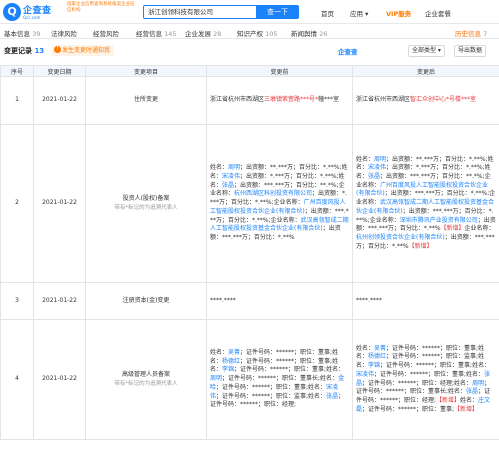  I want to click on type-filter-select: 全部类型 ▾, so click(426, 51).